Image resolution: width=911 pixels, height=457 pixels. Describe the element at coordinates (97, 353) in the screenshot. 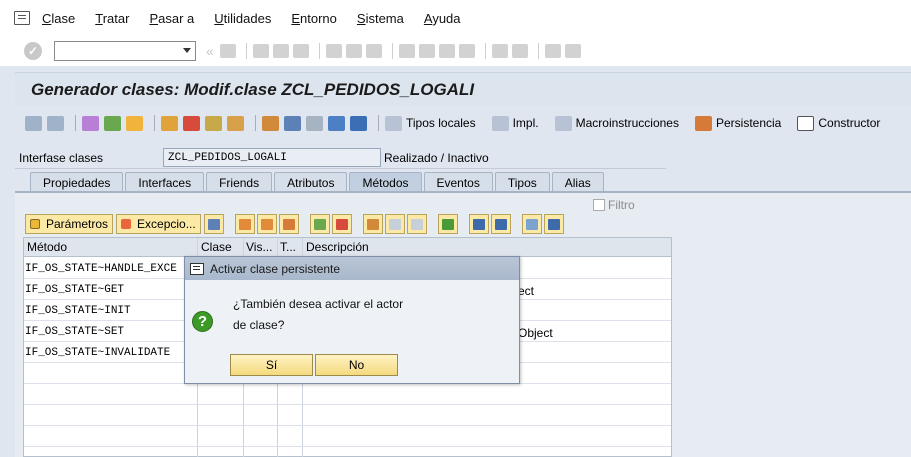

I see `table-row: IF_OS_STATE~INVALIDATE` at that location.